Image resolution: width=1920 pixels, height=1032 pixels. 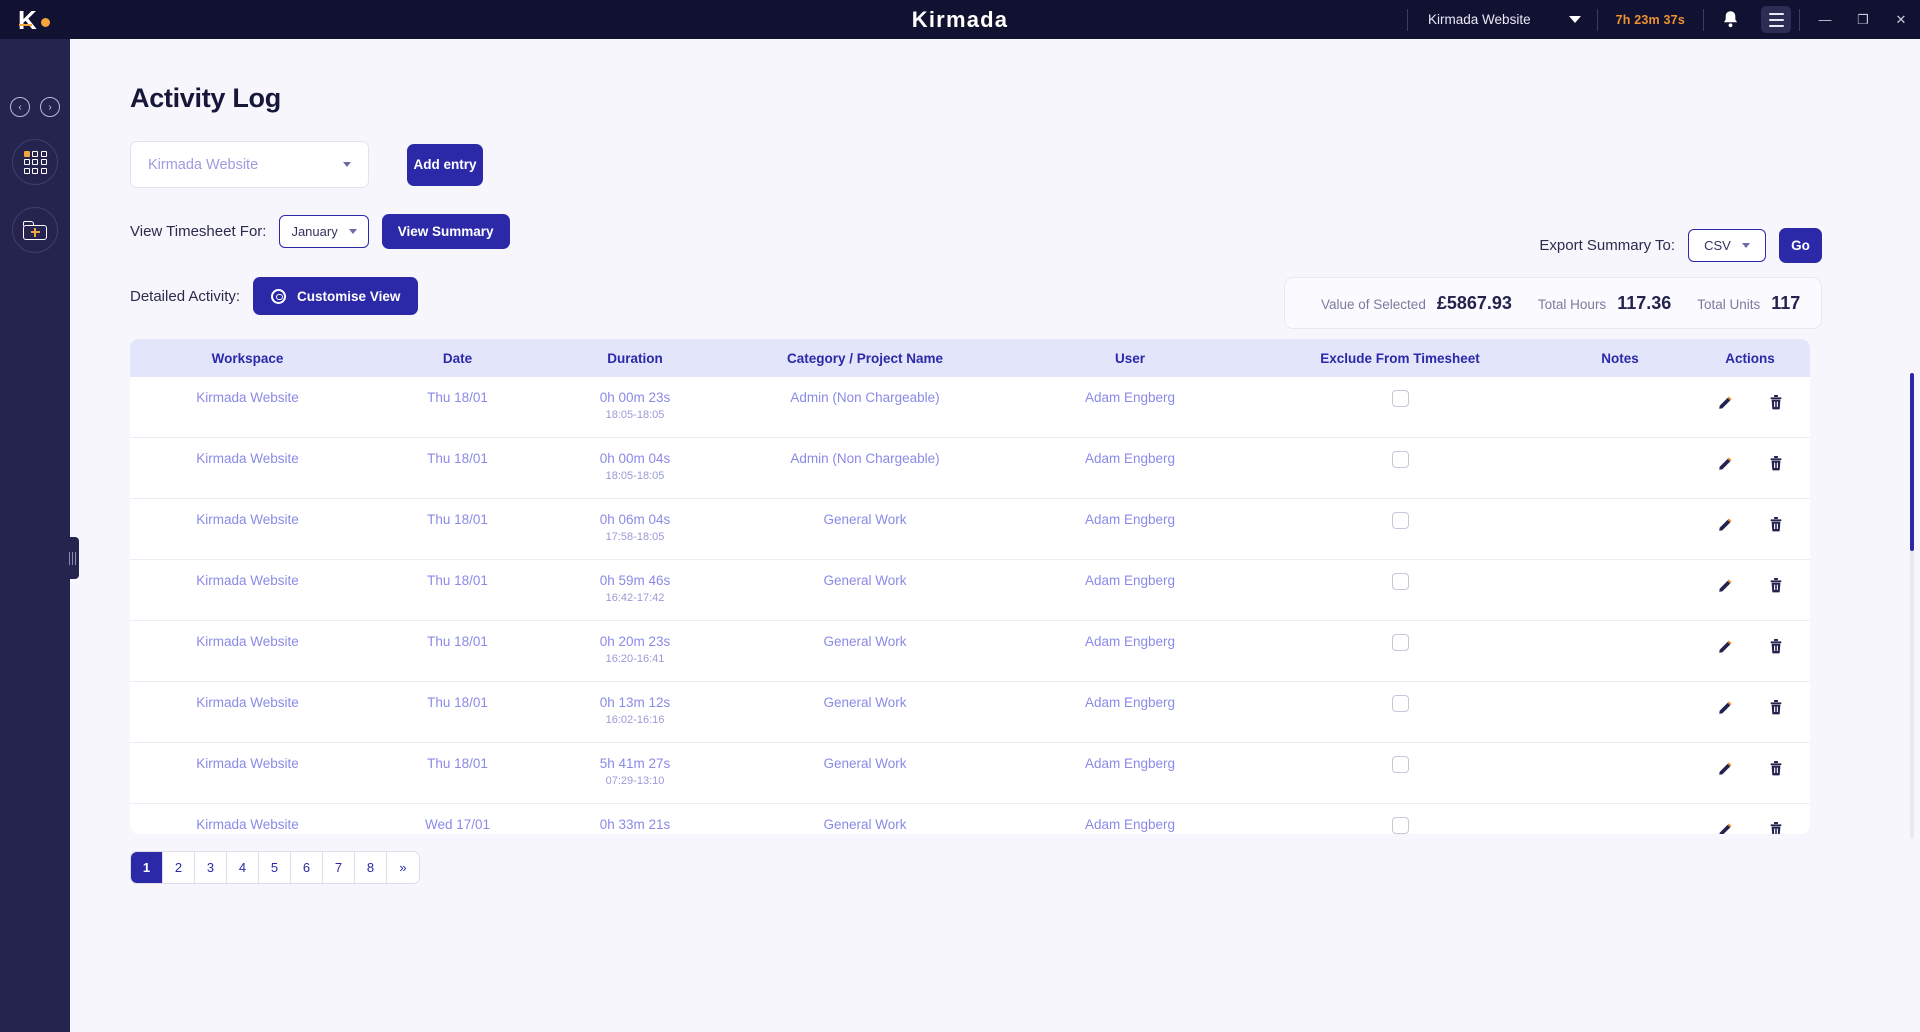 What do you see at coordinates (1502, 19) in the screenshot?
I see `workspace-selector: Kirmada Website` at bounding box center [1502, 19].